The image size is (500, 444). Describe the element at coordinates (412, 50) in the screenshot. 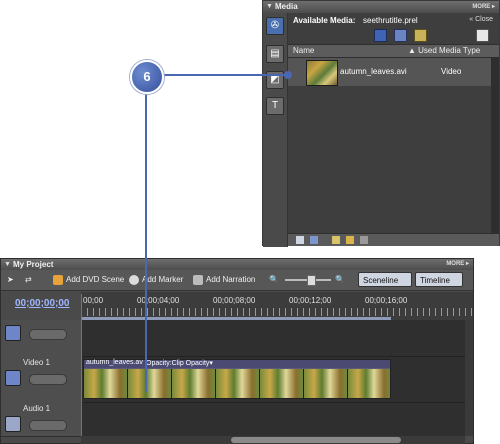

I see `sort-up-icon: ▲` at that location.